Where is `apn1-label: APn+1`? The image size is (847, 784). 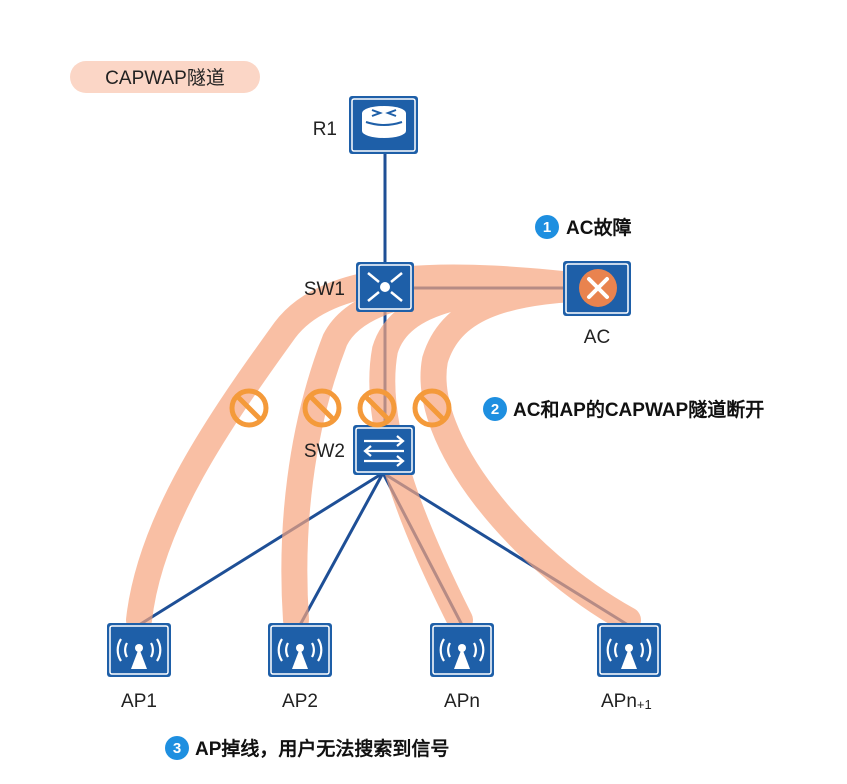
apn1-label: APn+1 is located at coordinates (626, 701).